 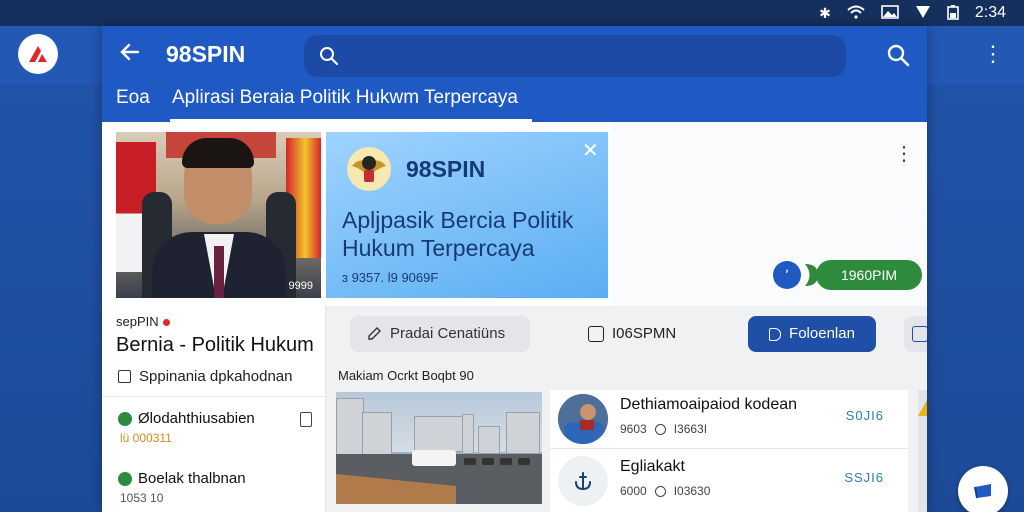 I want to click on svg-text: ʼ, so click(x=787, y=276).